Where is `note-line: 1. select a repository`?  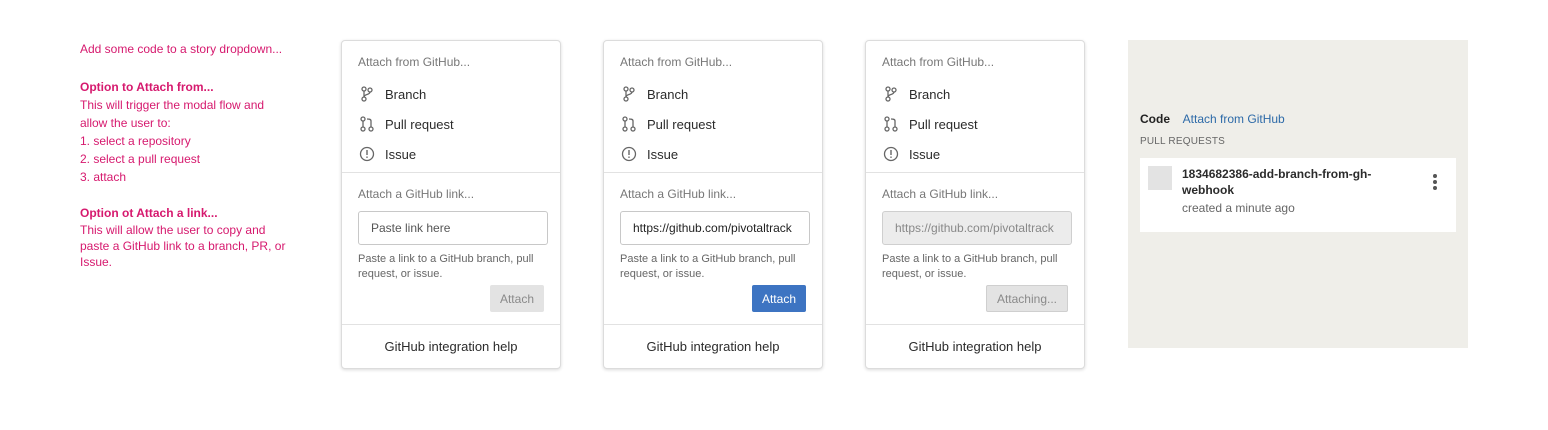
note-line: 1. select a repository is located at coordinates (135, 141).